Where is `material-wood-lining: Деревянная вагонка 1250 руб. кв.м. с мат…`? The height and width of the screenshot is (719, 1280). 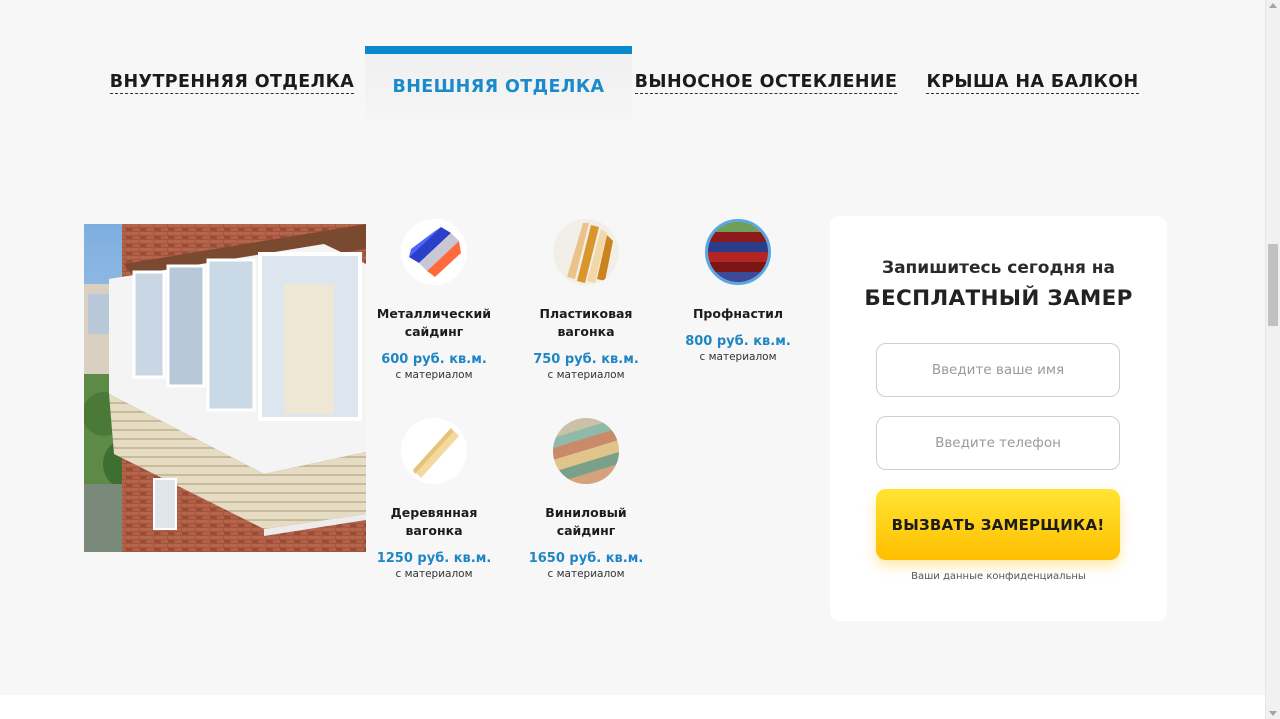
material-wood-lining: Деревянная вагонка 1250 руб. кв.м. с мат… is located at coordinates (434, 499).